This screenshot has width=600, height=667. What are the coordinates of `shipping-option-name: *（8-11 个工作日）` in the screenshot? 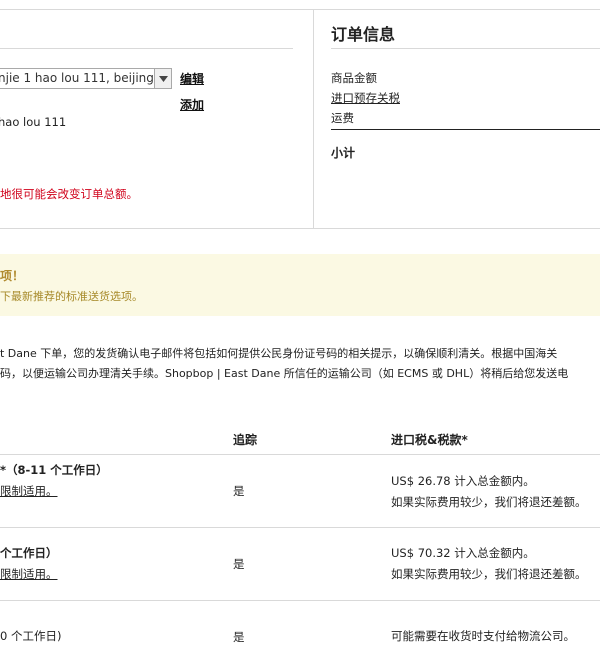 It's located at (54, 470).